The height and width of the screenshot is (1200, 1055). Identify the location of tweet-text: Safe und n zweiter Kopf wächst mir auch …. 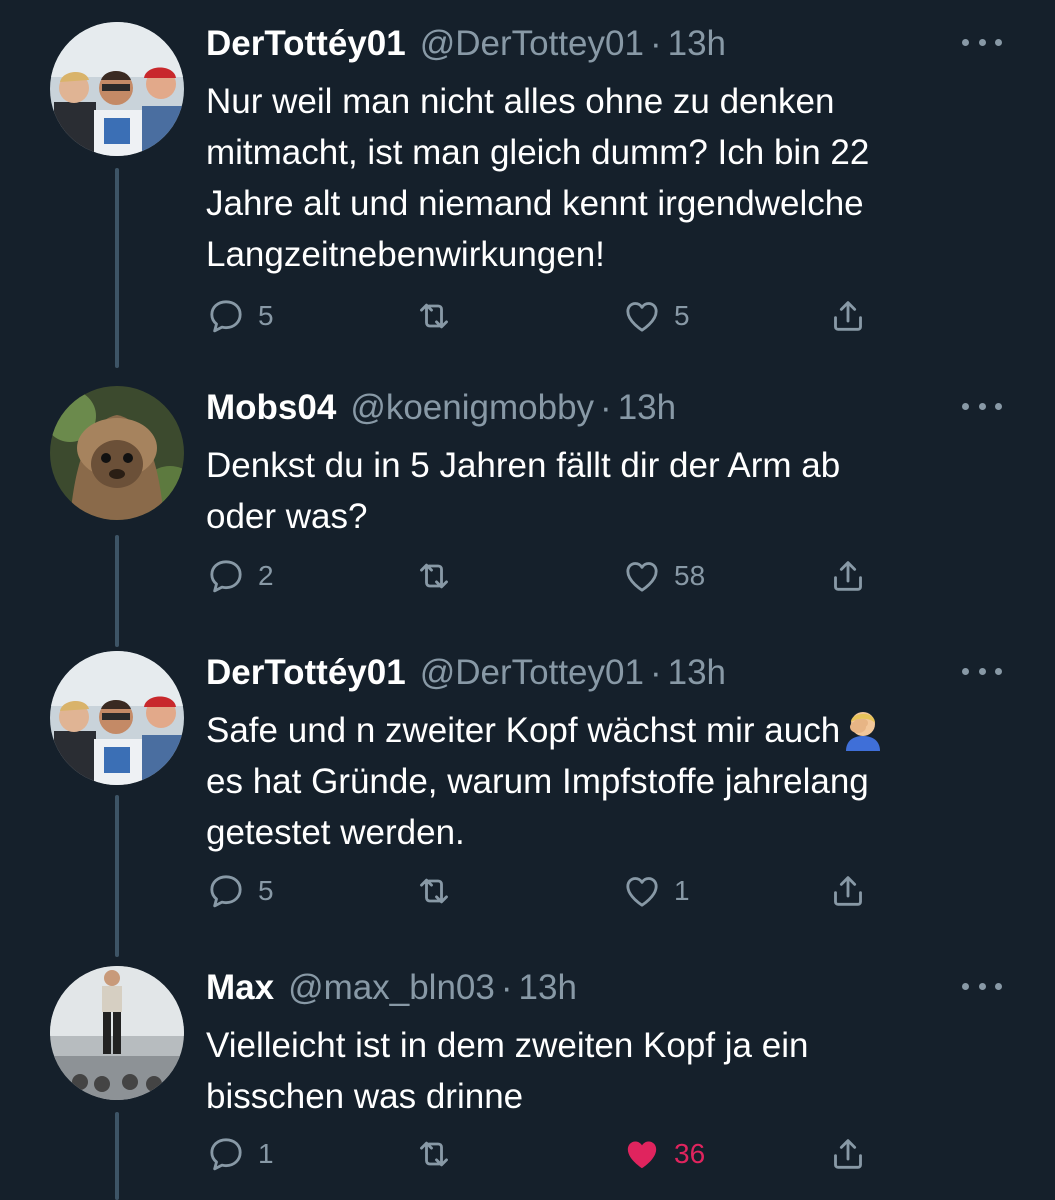
(606, 781).